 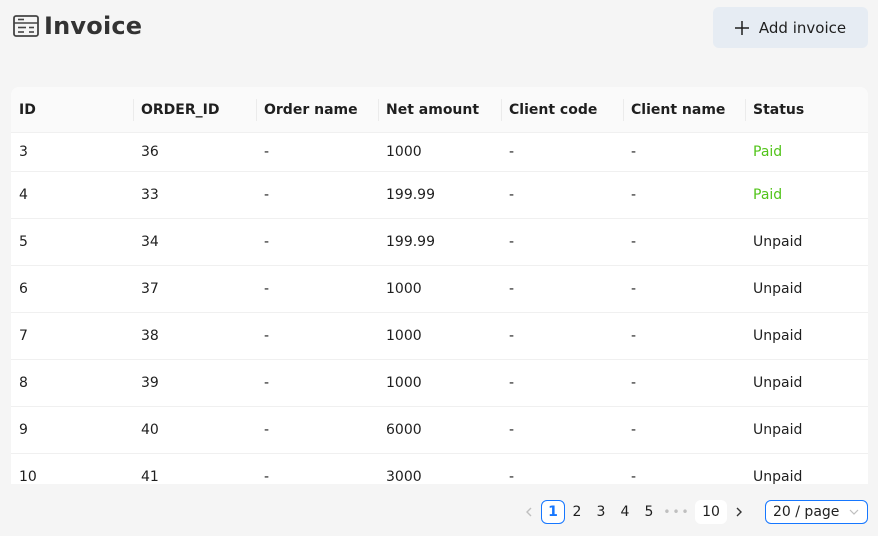 I want to click on add-invoice-button: Add invoice, so click(x=790, y=27).